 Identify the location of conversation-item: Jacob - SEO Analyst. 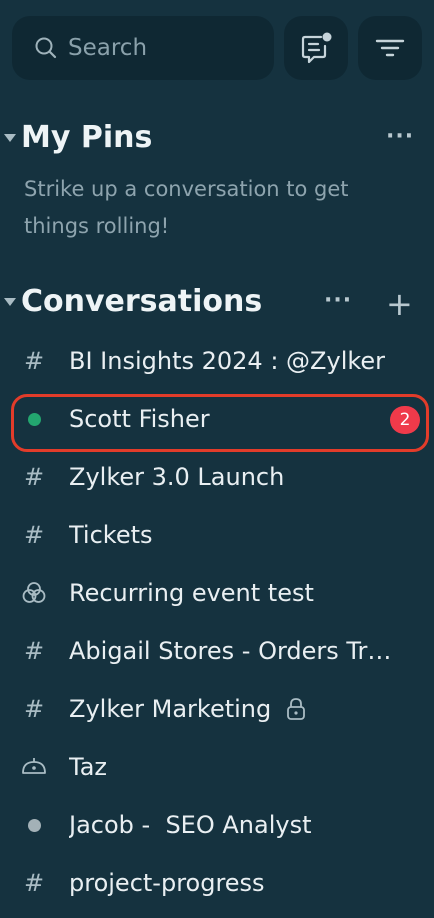
(217, 825).